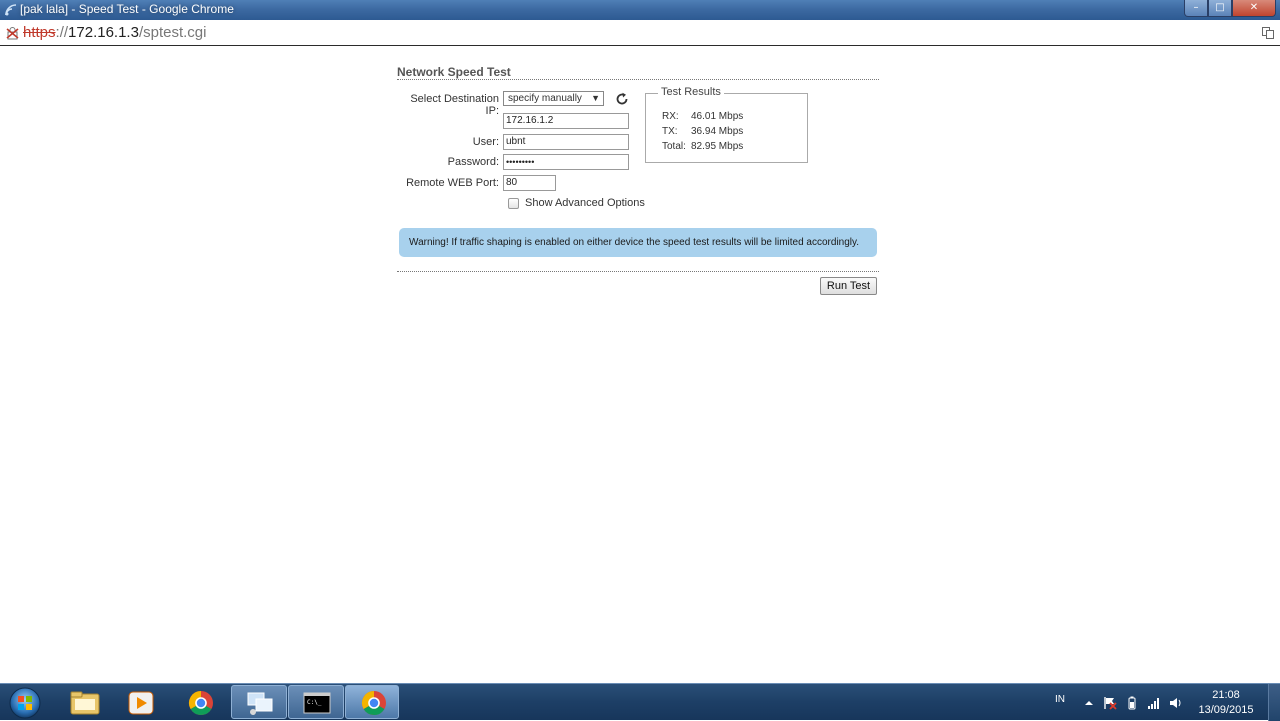 The image size is (1280, 721). What do you see at coordinates (1226, 703) in the screenshot?
I see `clock: 21:08 13/09/2015` at bounding box center [1226, 703].